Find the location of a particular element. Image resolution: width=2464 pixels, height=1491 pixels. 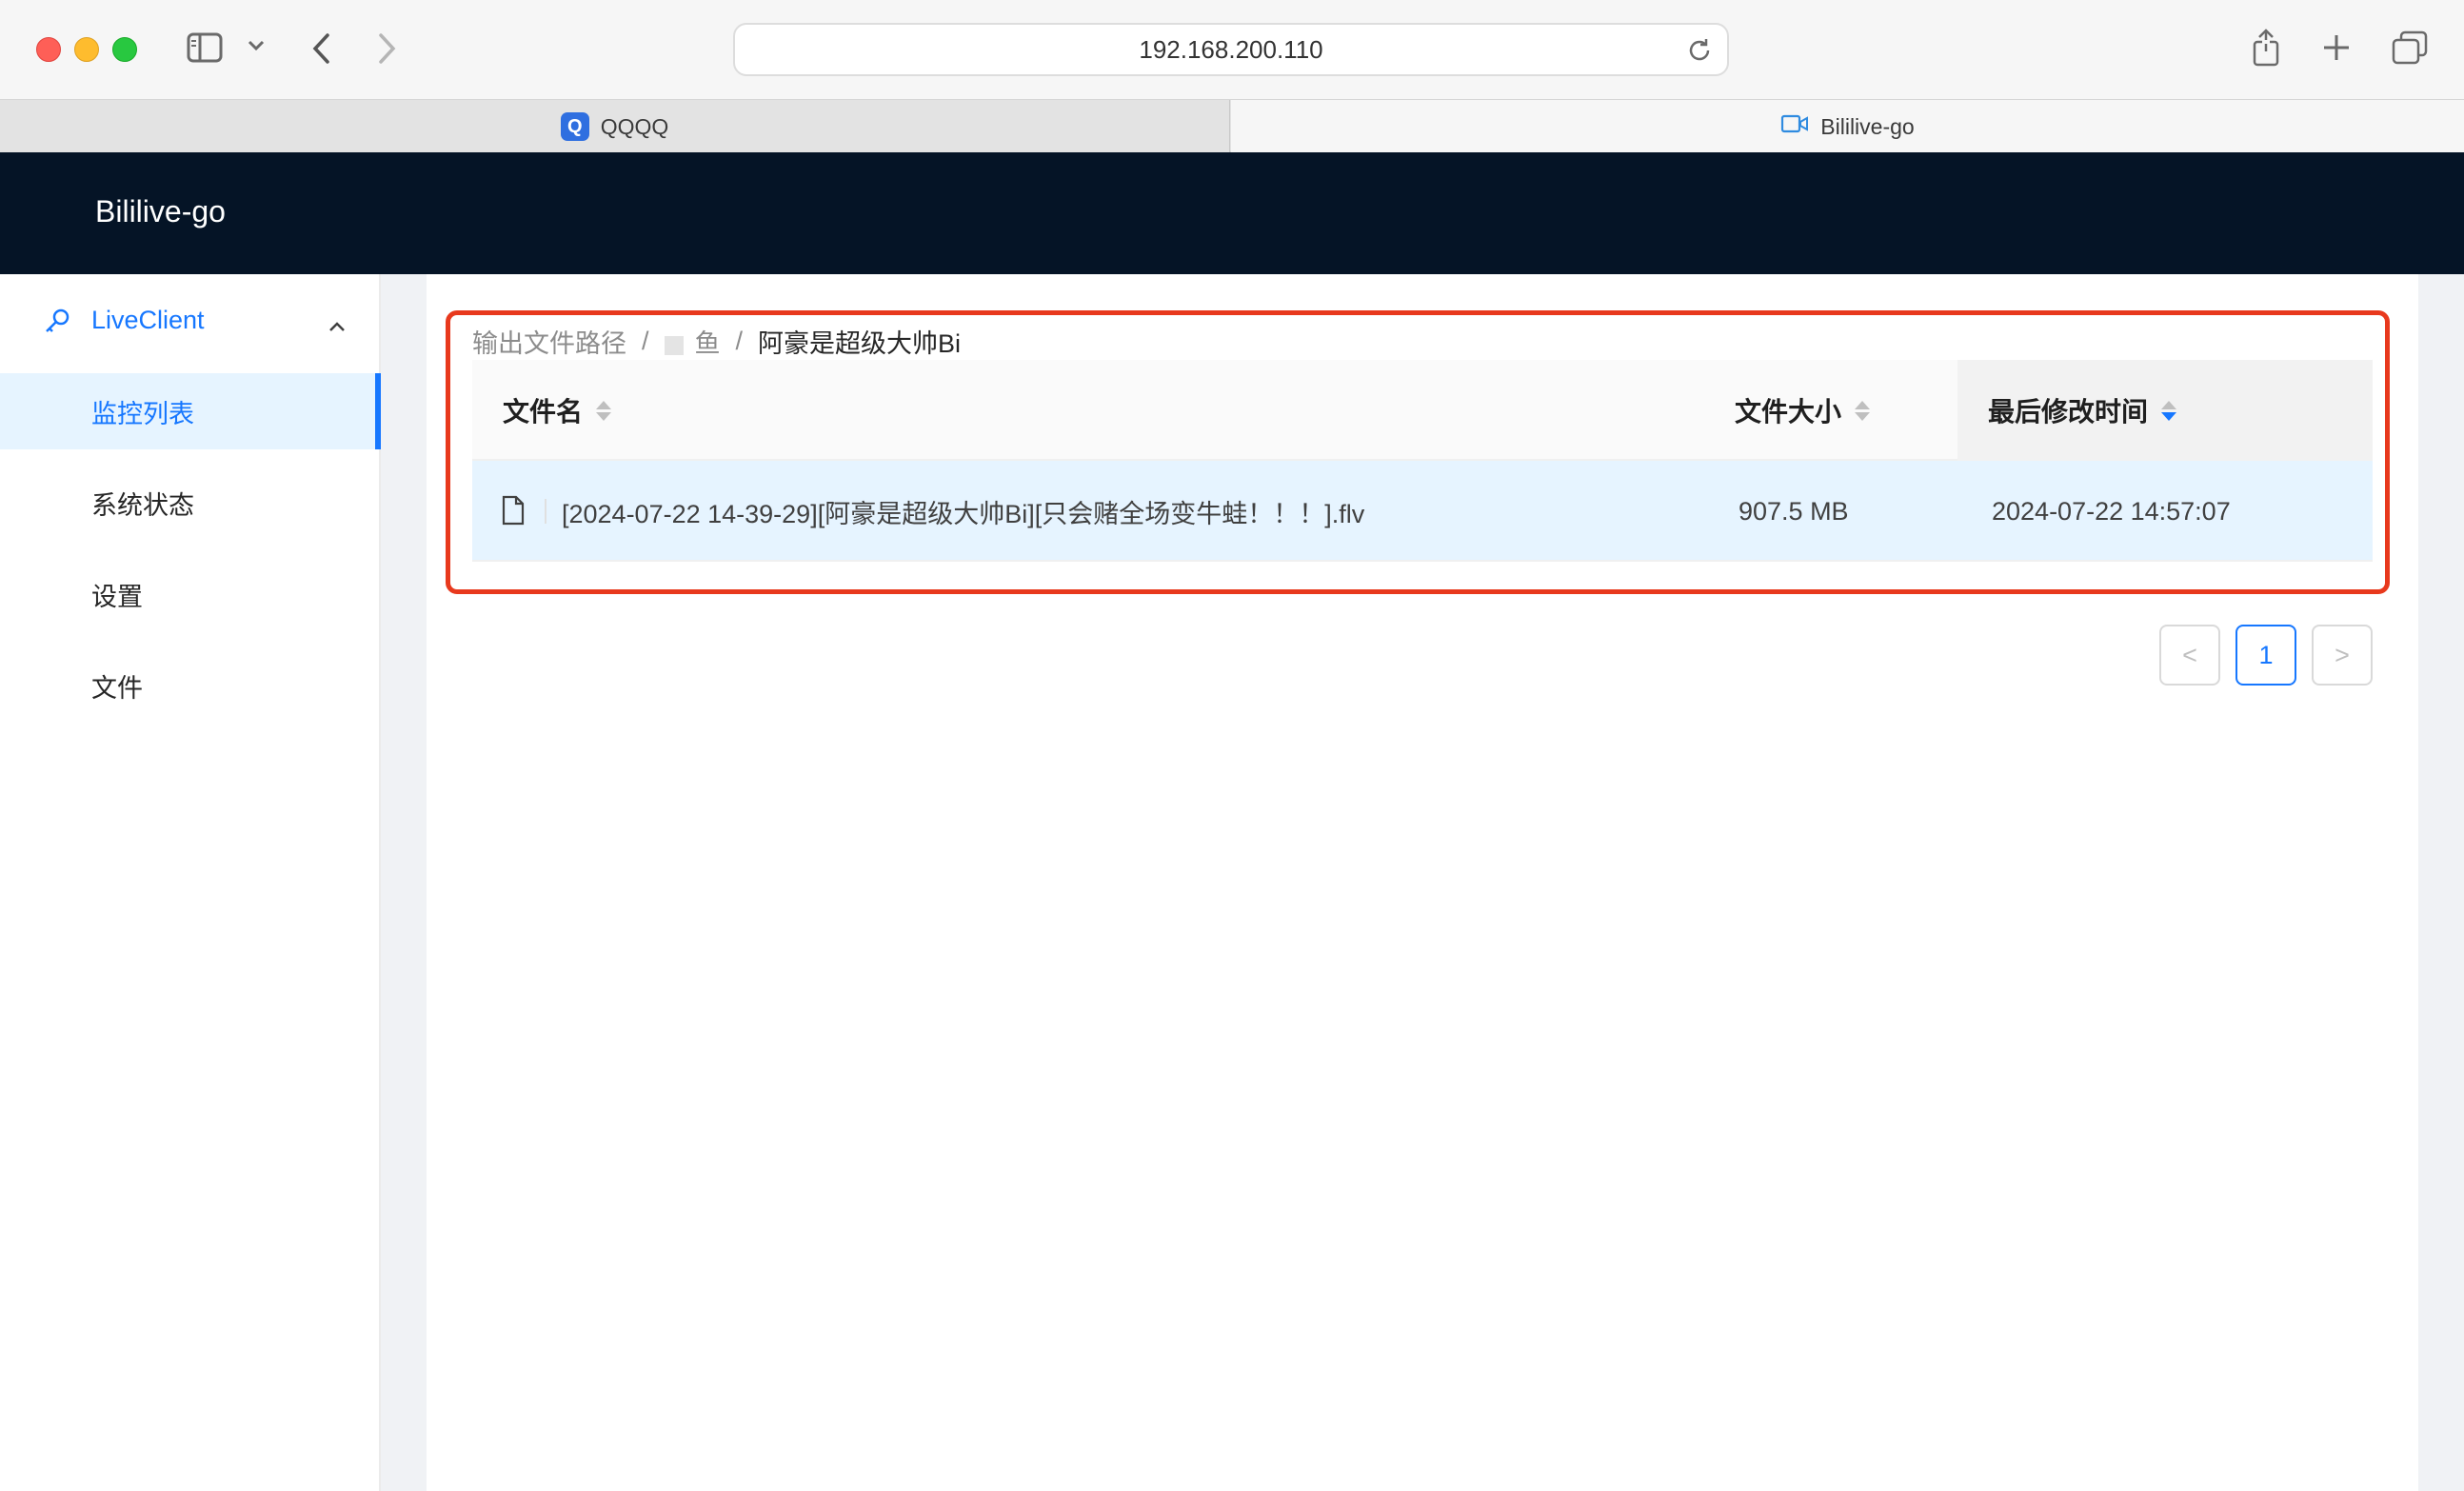

tab-qqqq: Q QQQQ is located at coordinates (615, 127).